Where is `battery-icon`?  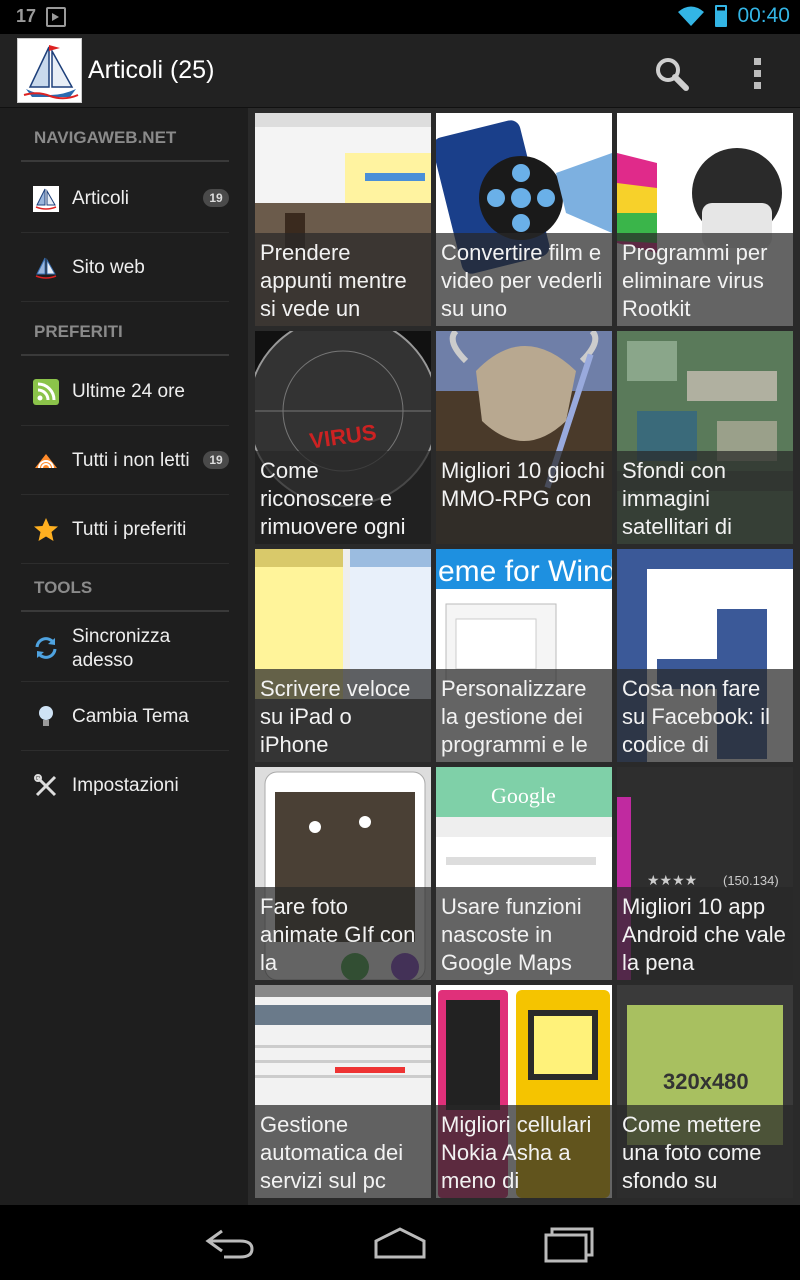 battery-icon is located at coordinates (721, 16).